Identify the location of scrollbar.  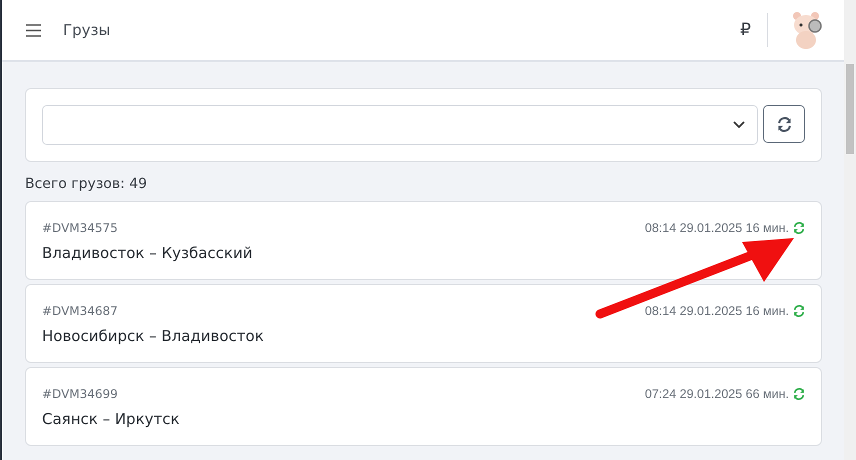
(850, 230).